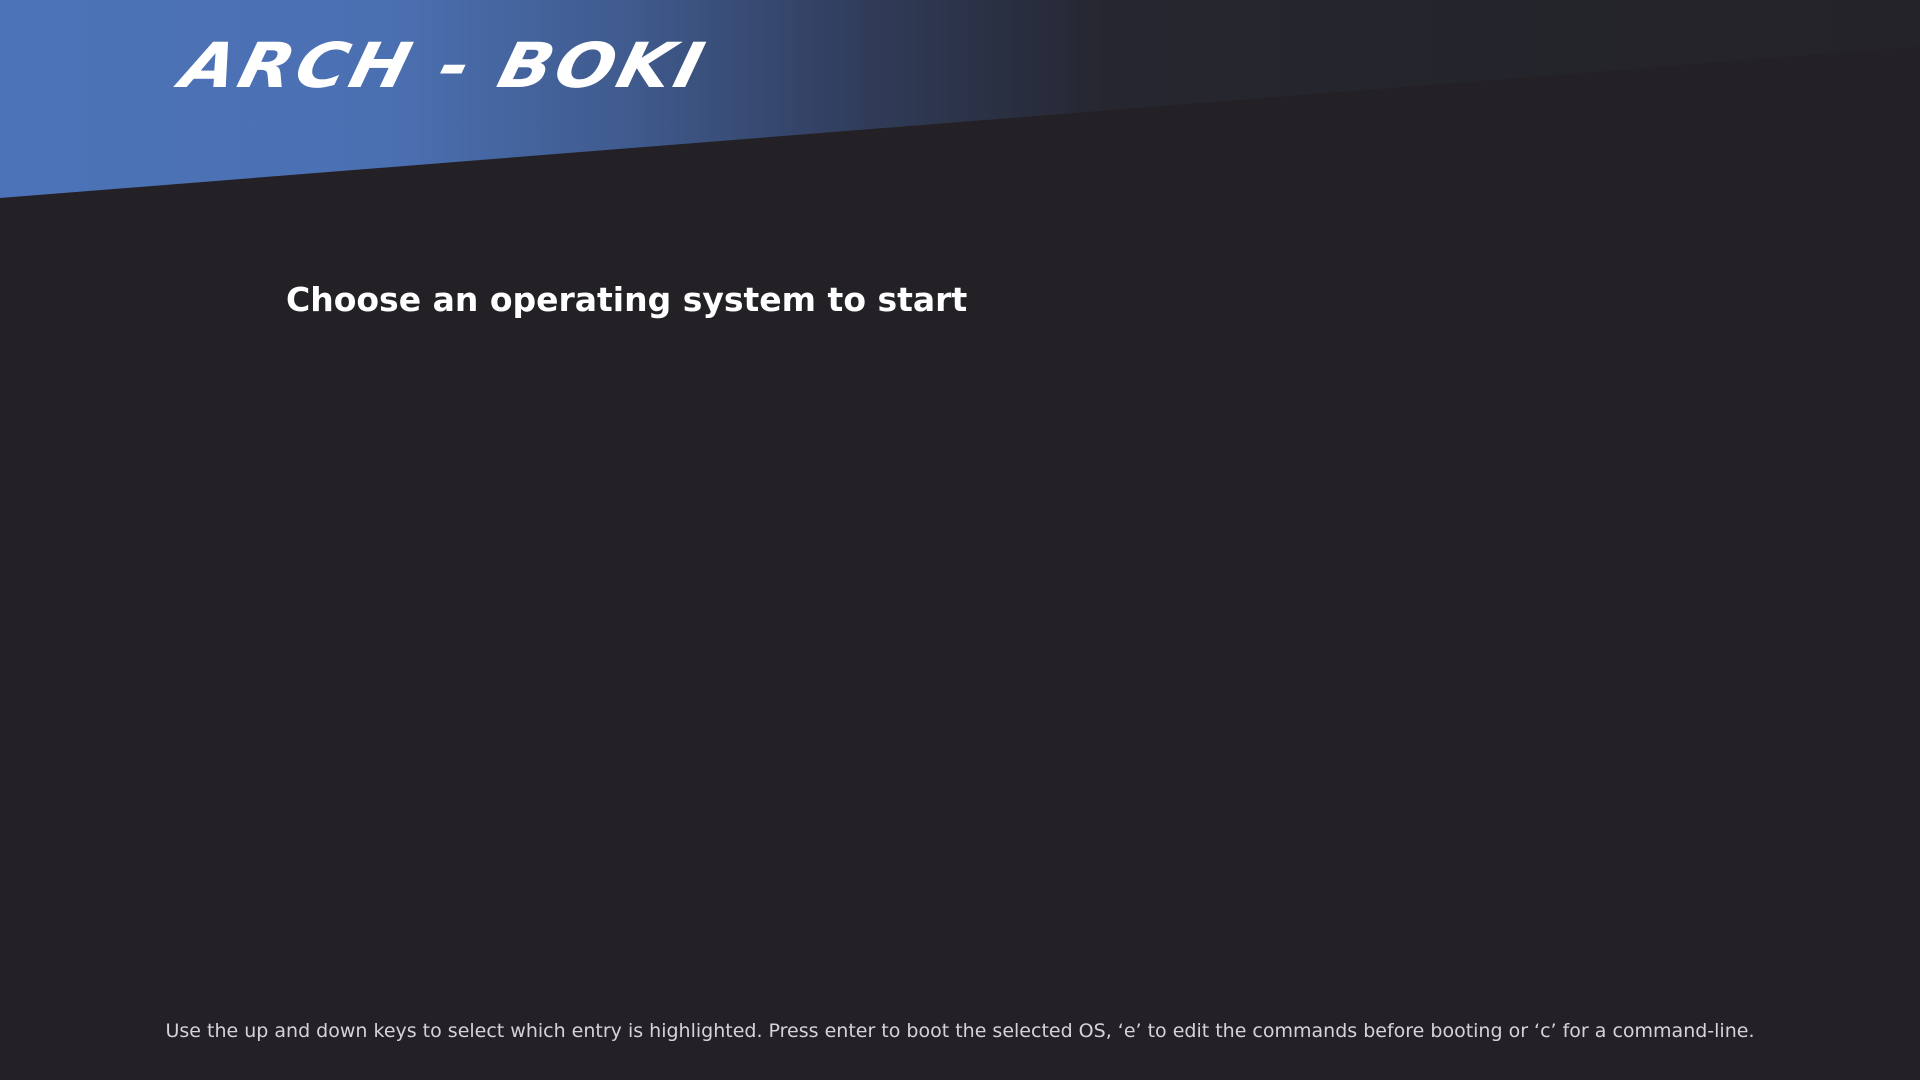 The height and width of the screenshot is (1080, 1920). I want to click on logo: ARCH - BOKI, so click(444, 65).